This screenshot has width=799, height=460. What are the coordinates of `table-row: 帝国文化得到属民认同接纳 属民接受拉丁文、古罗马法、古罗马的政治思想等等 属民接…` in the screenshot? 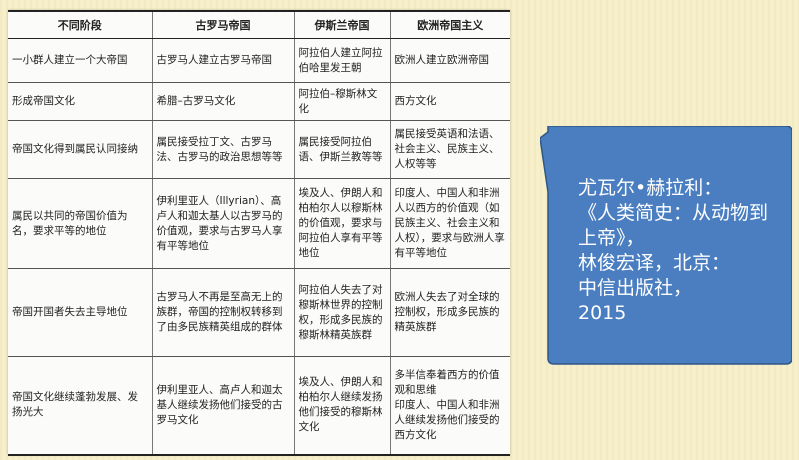 It's located at (259, 149).